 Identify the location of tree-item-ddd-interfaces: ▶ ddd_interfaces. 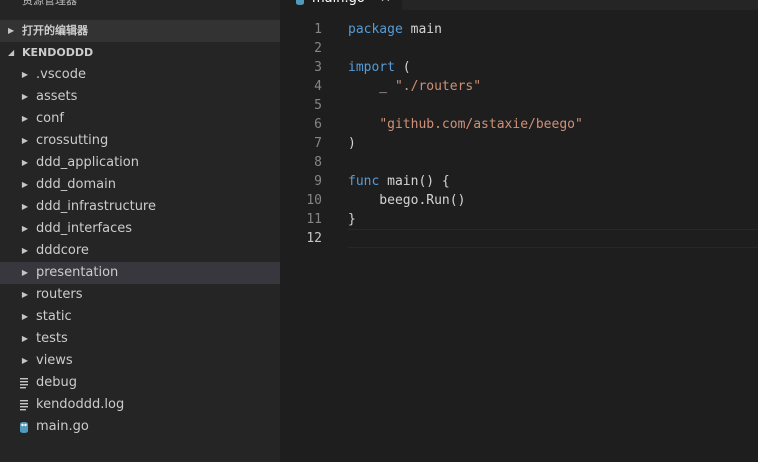
(140, 229).